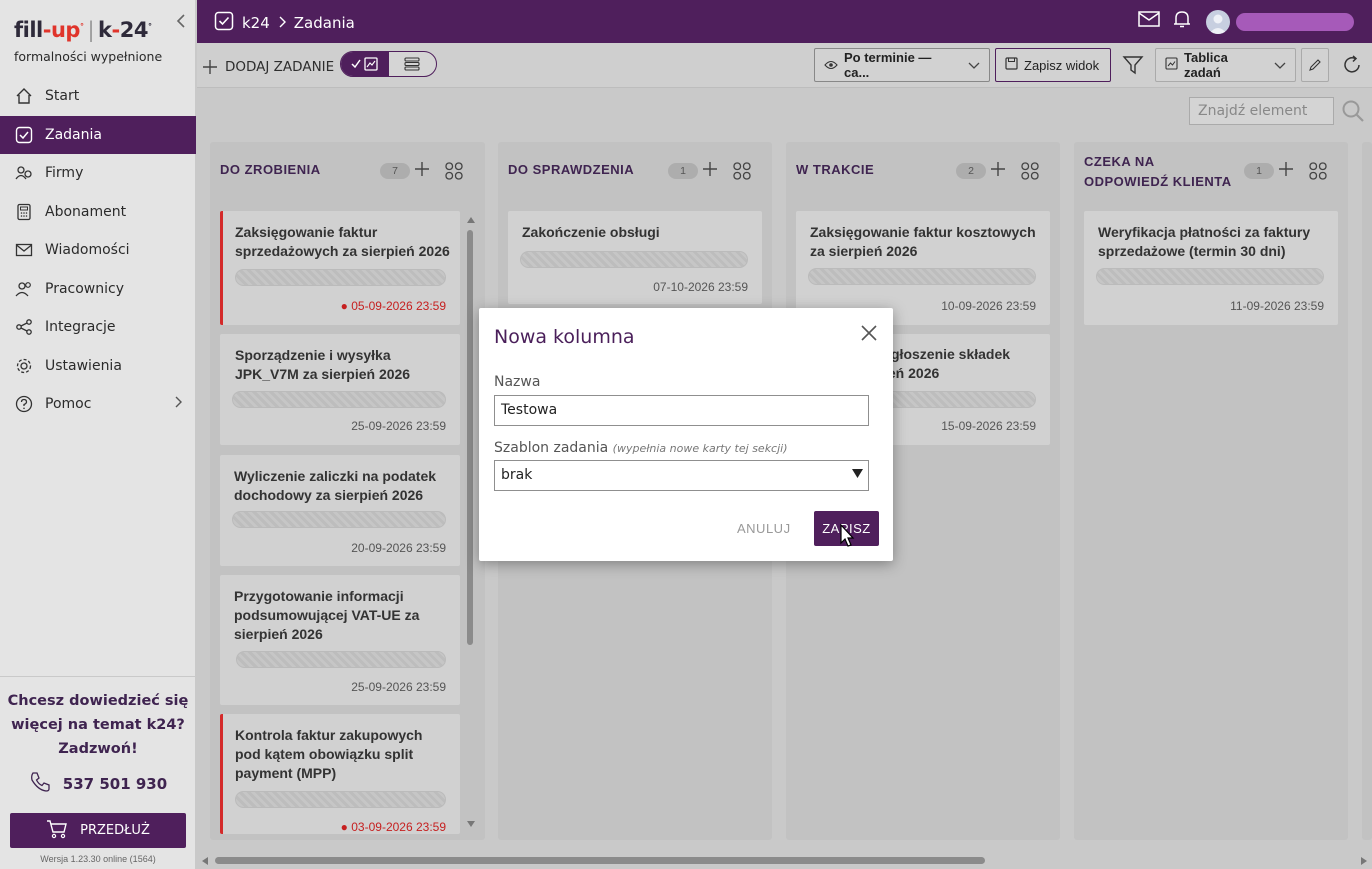 The height and width of the screenshot is (869, 1372). I want to click on scroll-down-icon, so click(471, 824).